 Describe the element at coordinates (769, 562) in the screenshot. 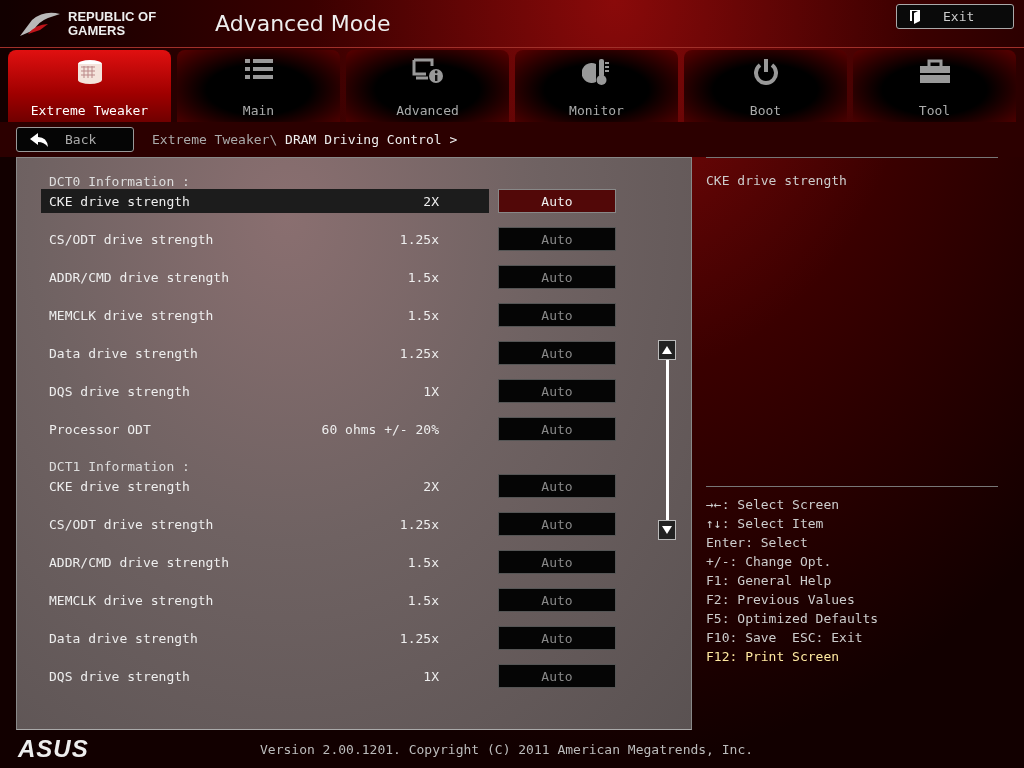

I see `key-hint: +/-: Change Opt.` at that location.